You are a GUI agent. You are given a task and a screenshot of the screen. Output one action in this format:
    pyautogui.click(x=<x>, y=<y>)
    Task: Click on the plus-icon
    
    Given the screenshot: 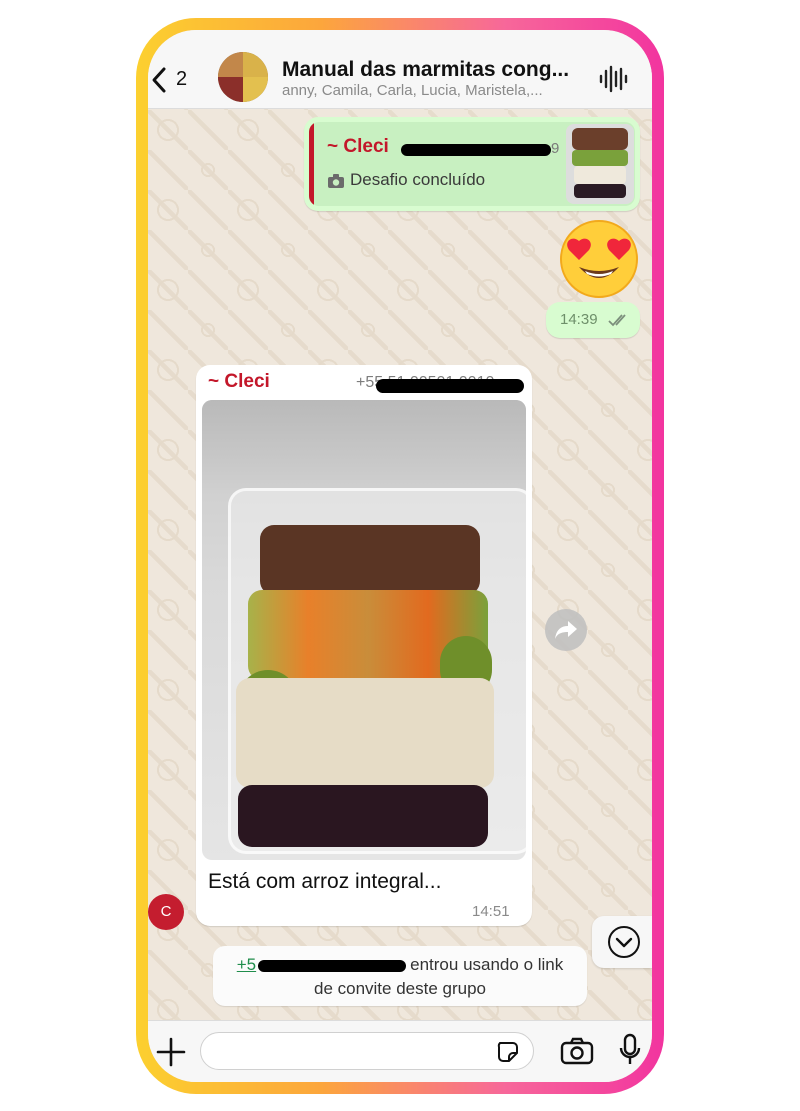 What is the action you would take?
    pyautogui.click(x=171, y=1052)
    